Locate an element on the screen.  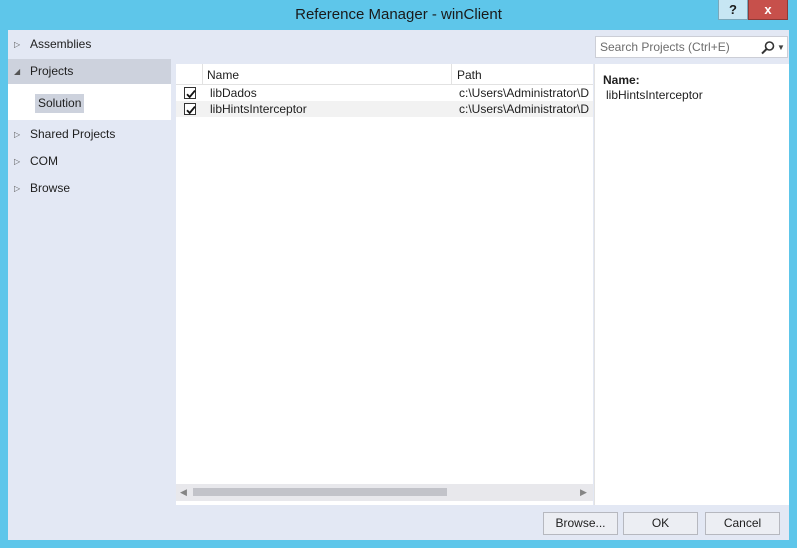
cancel-button: Cancel is located at coordinates (742, 523).